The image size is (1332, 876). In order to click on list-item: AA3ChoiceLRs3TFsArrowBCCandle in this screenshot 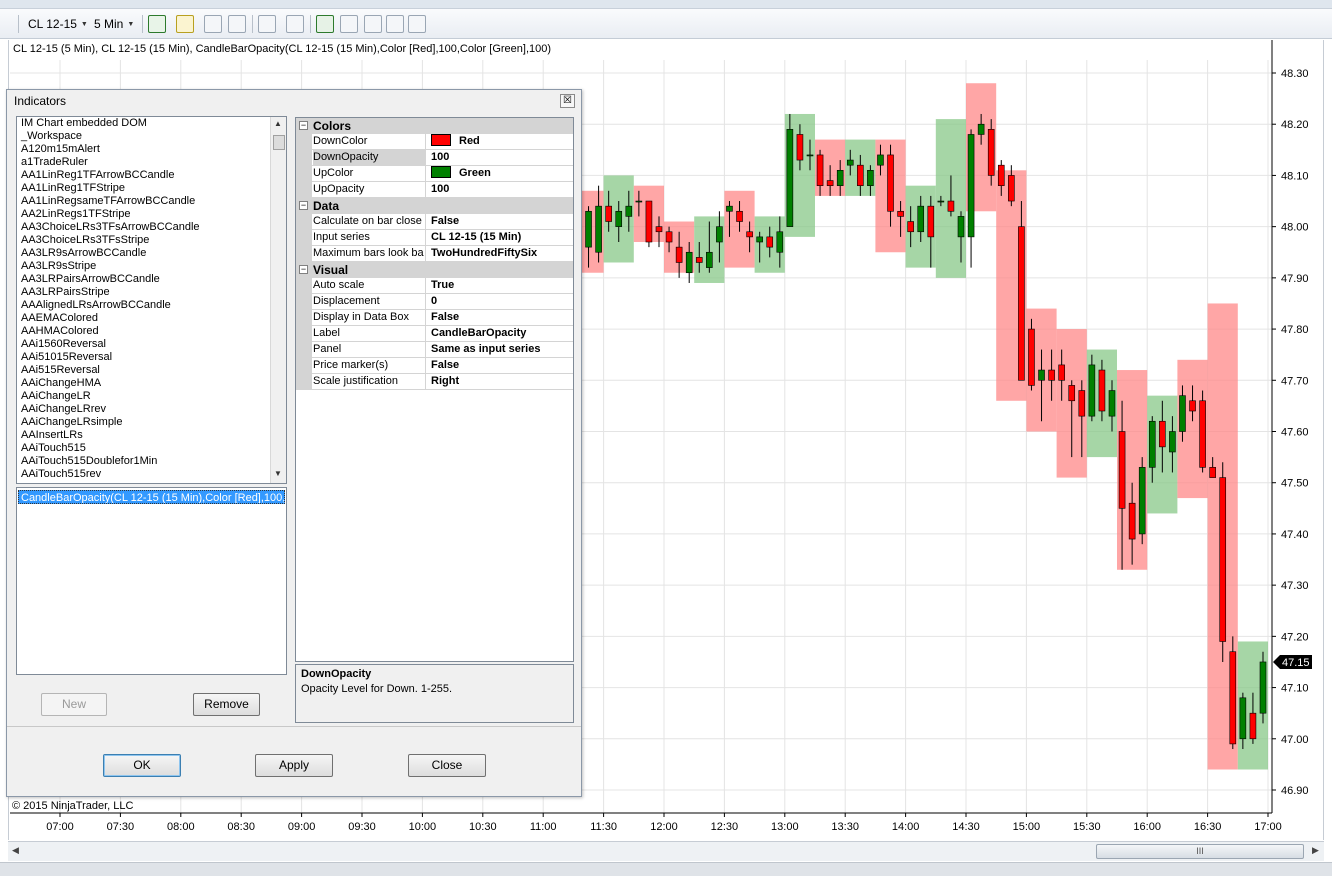, I will do `click(151, 227)`.